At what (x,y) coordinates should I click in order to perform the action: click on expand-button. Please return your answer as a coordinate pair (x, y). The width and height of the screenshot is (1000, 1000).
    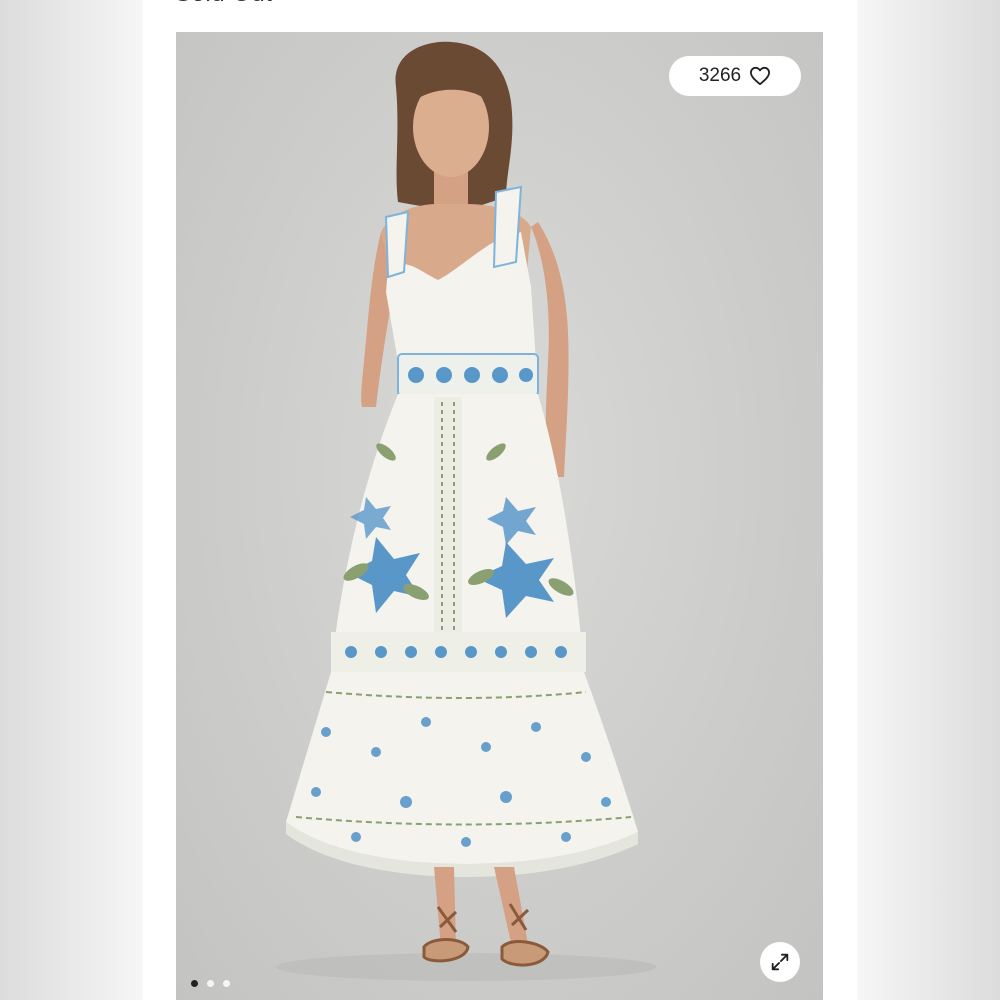
    Looking at the image, I should click on (780, 962).